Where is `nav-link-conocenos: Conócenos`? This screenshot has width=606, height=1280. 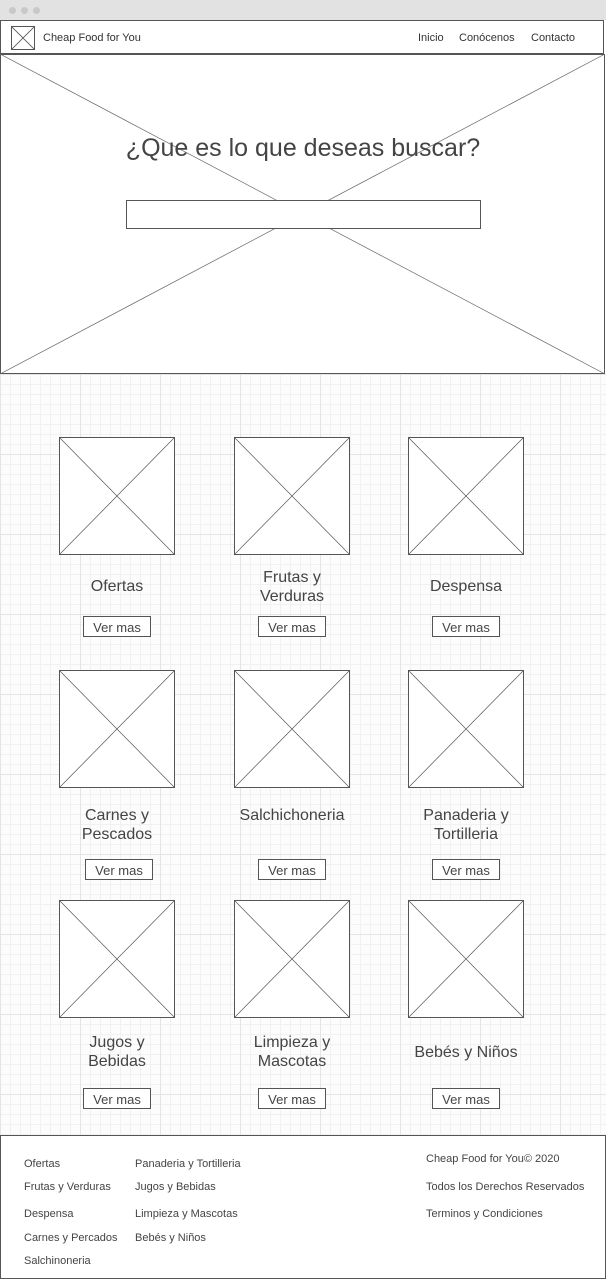 nav-link-conocenos: Conócenos is located at coordinates (487, 38).